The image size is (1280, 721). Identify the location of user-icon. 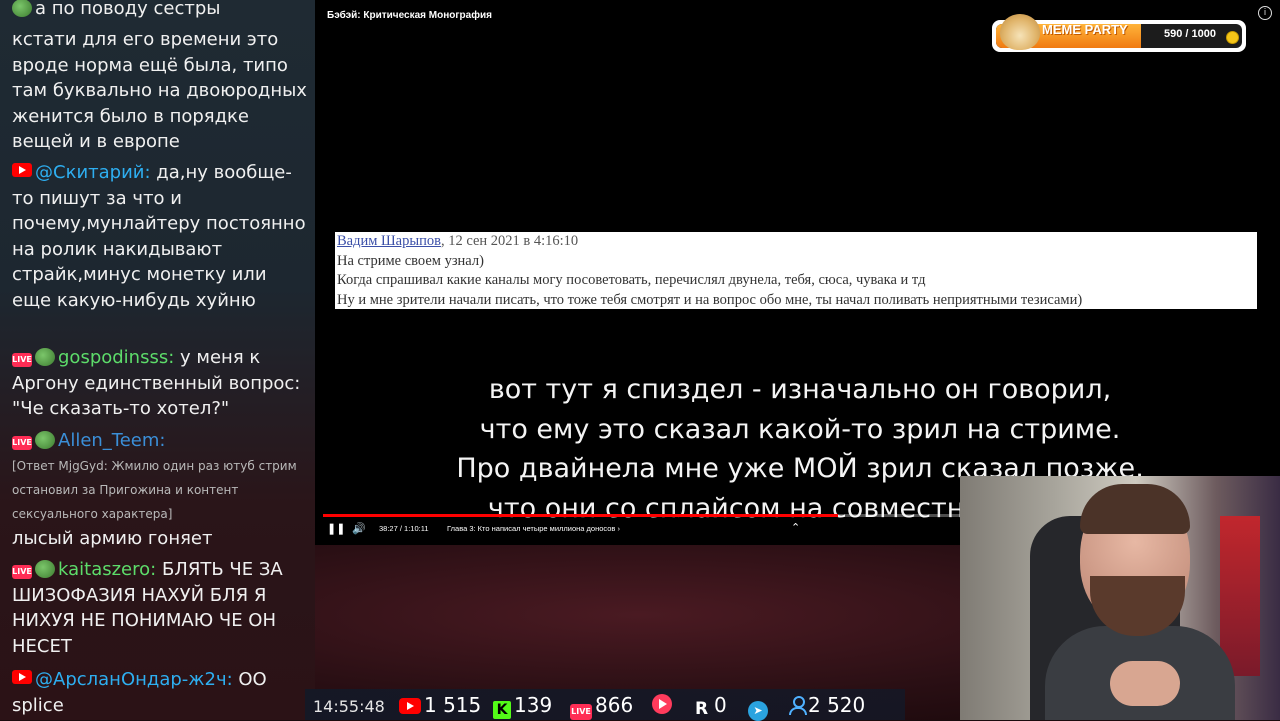
(798, 705).